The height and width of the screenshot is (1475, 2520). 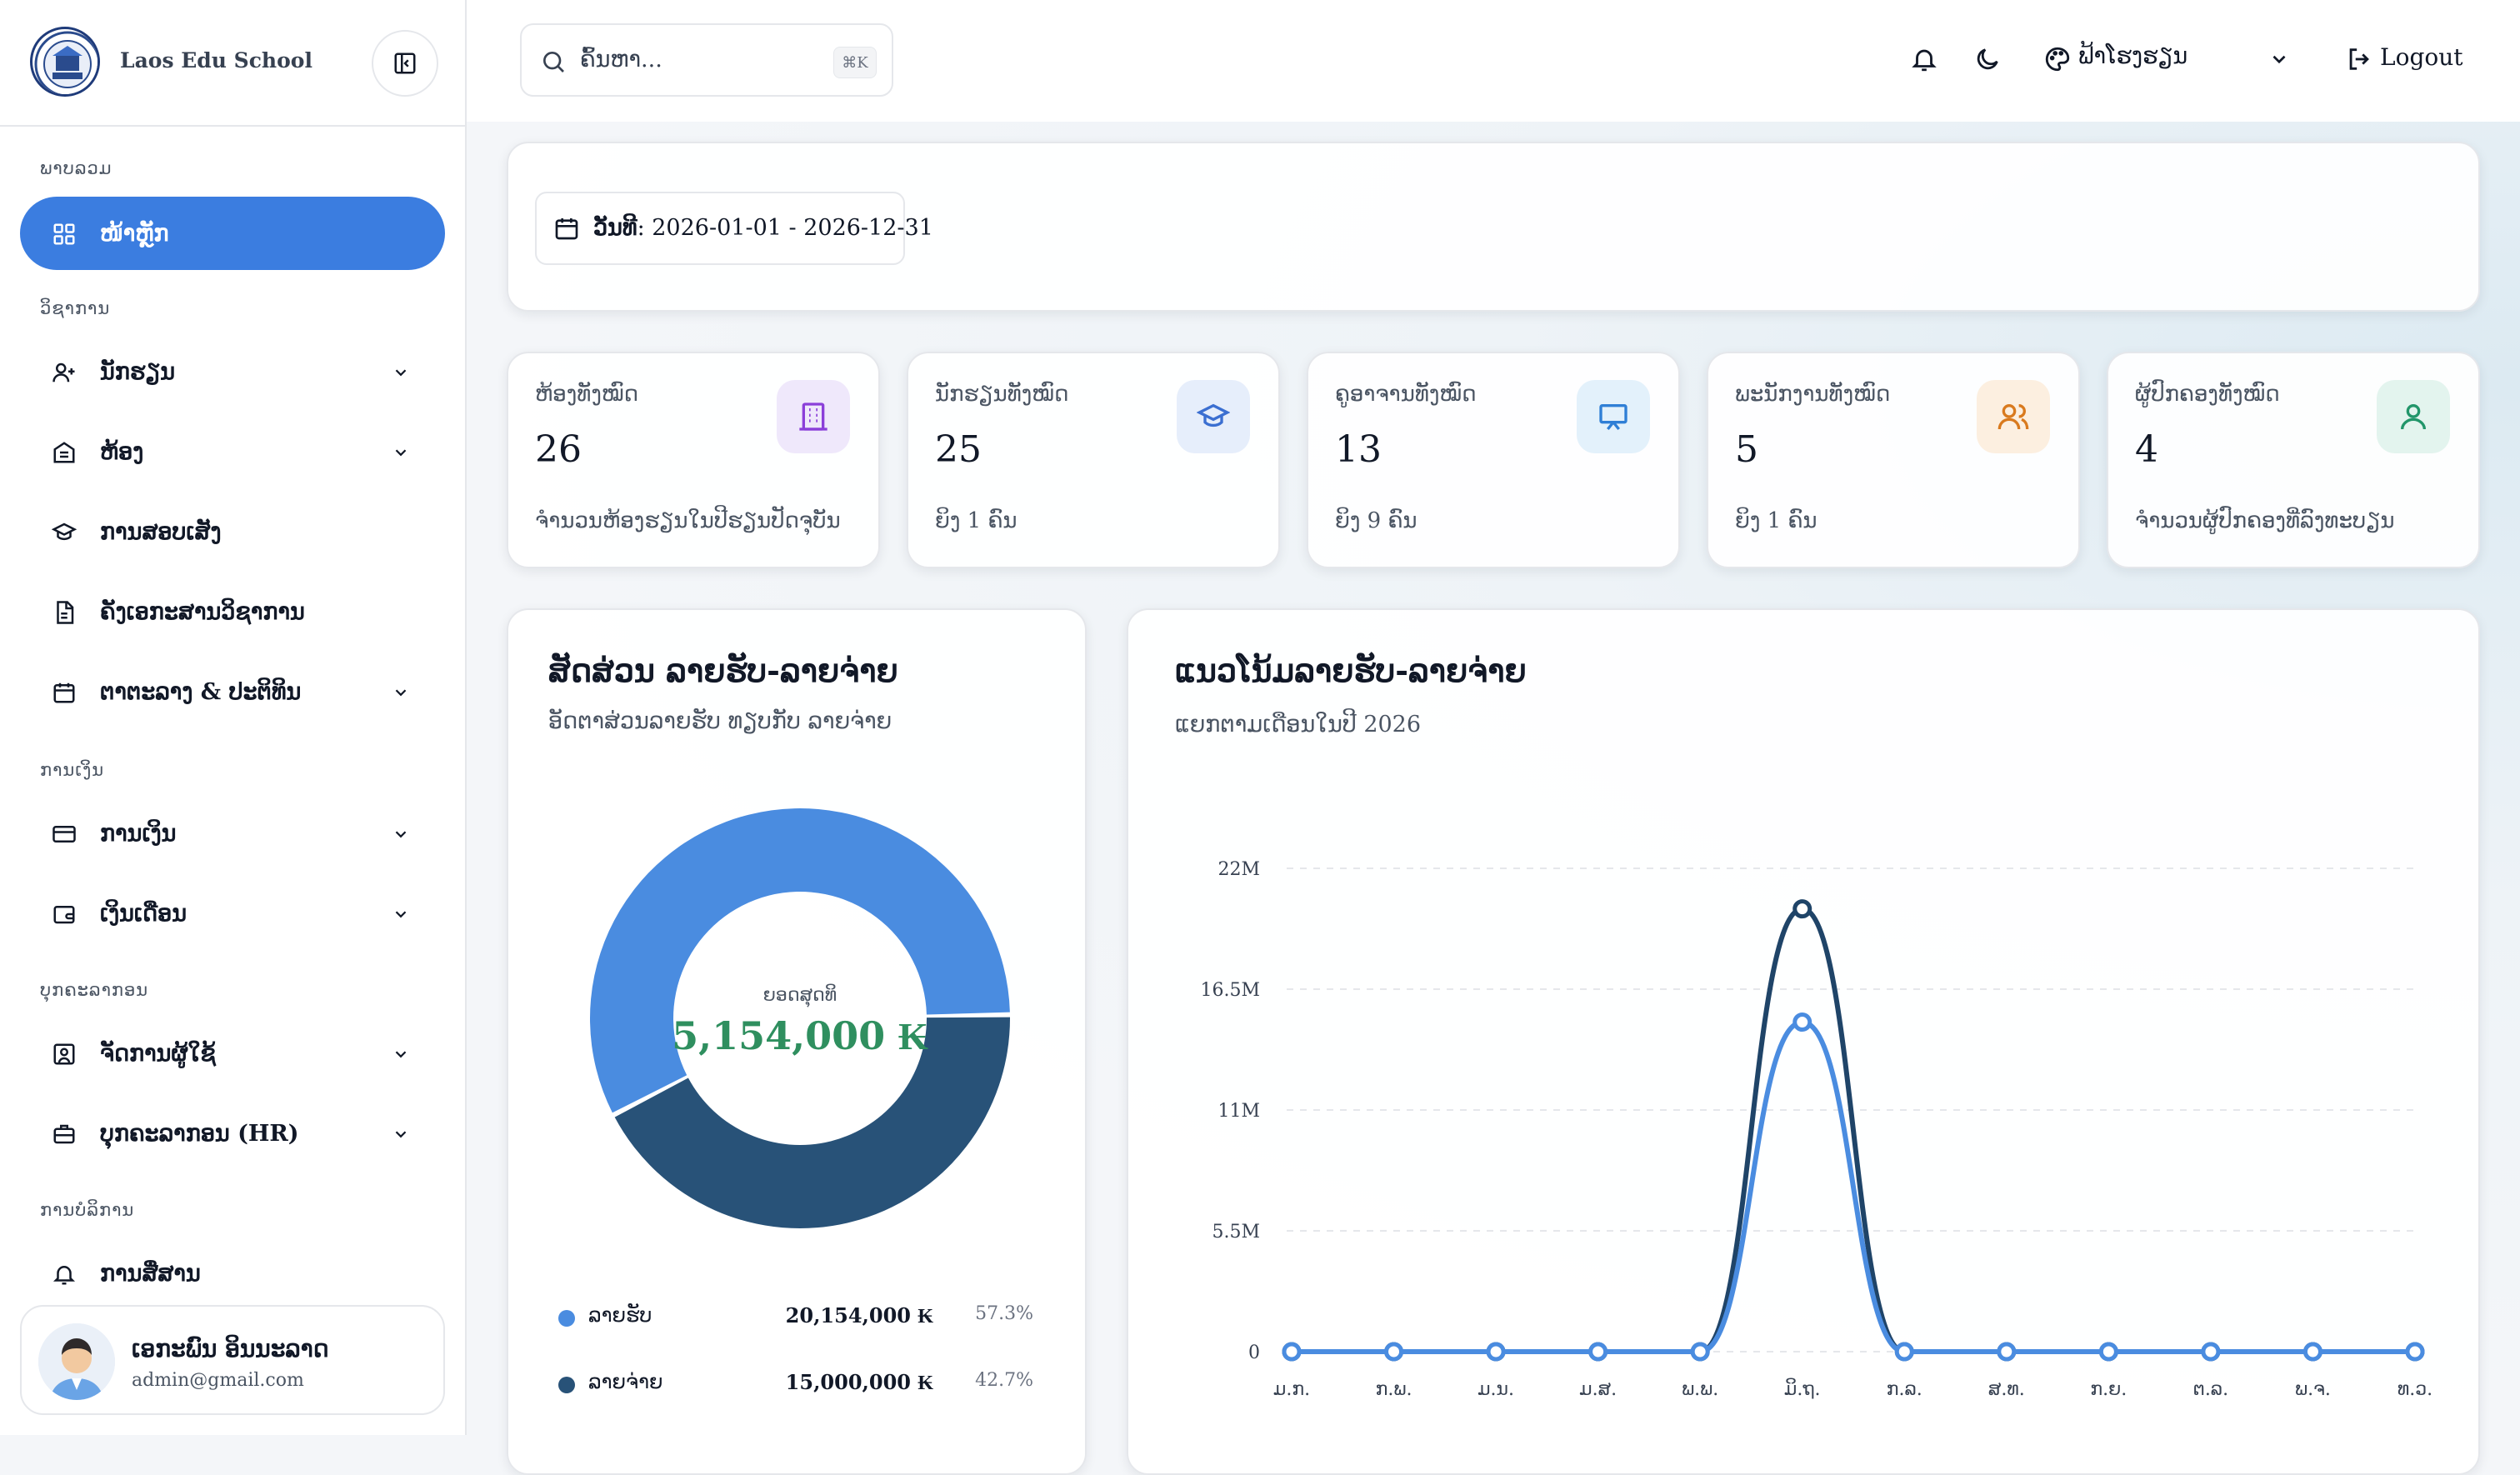 What do you see at coordinates (64, 1275) in the screenshot?
I see `bell-ring-icon` at bounding box center [64, 1275].